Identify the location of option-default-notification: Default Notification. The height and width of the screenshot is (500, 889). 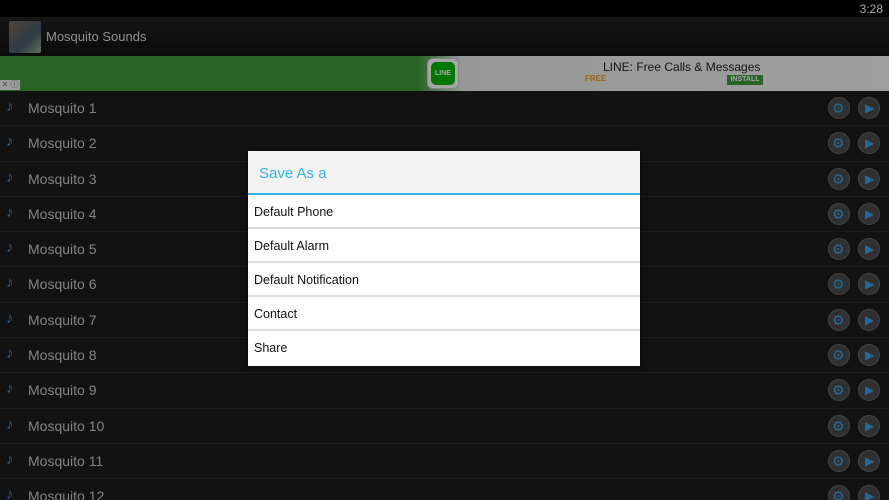
(444, 280).